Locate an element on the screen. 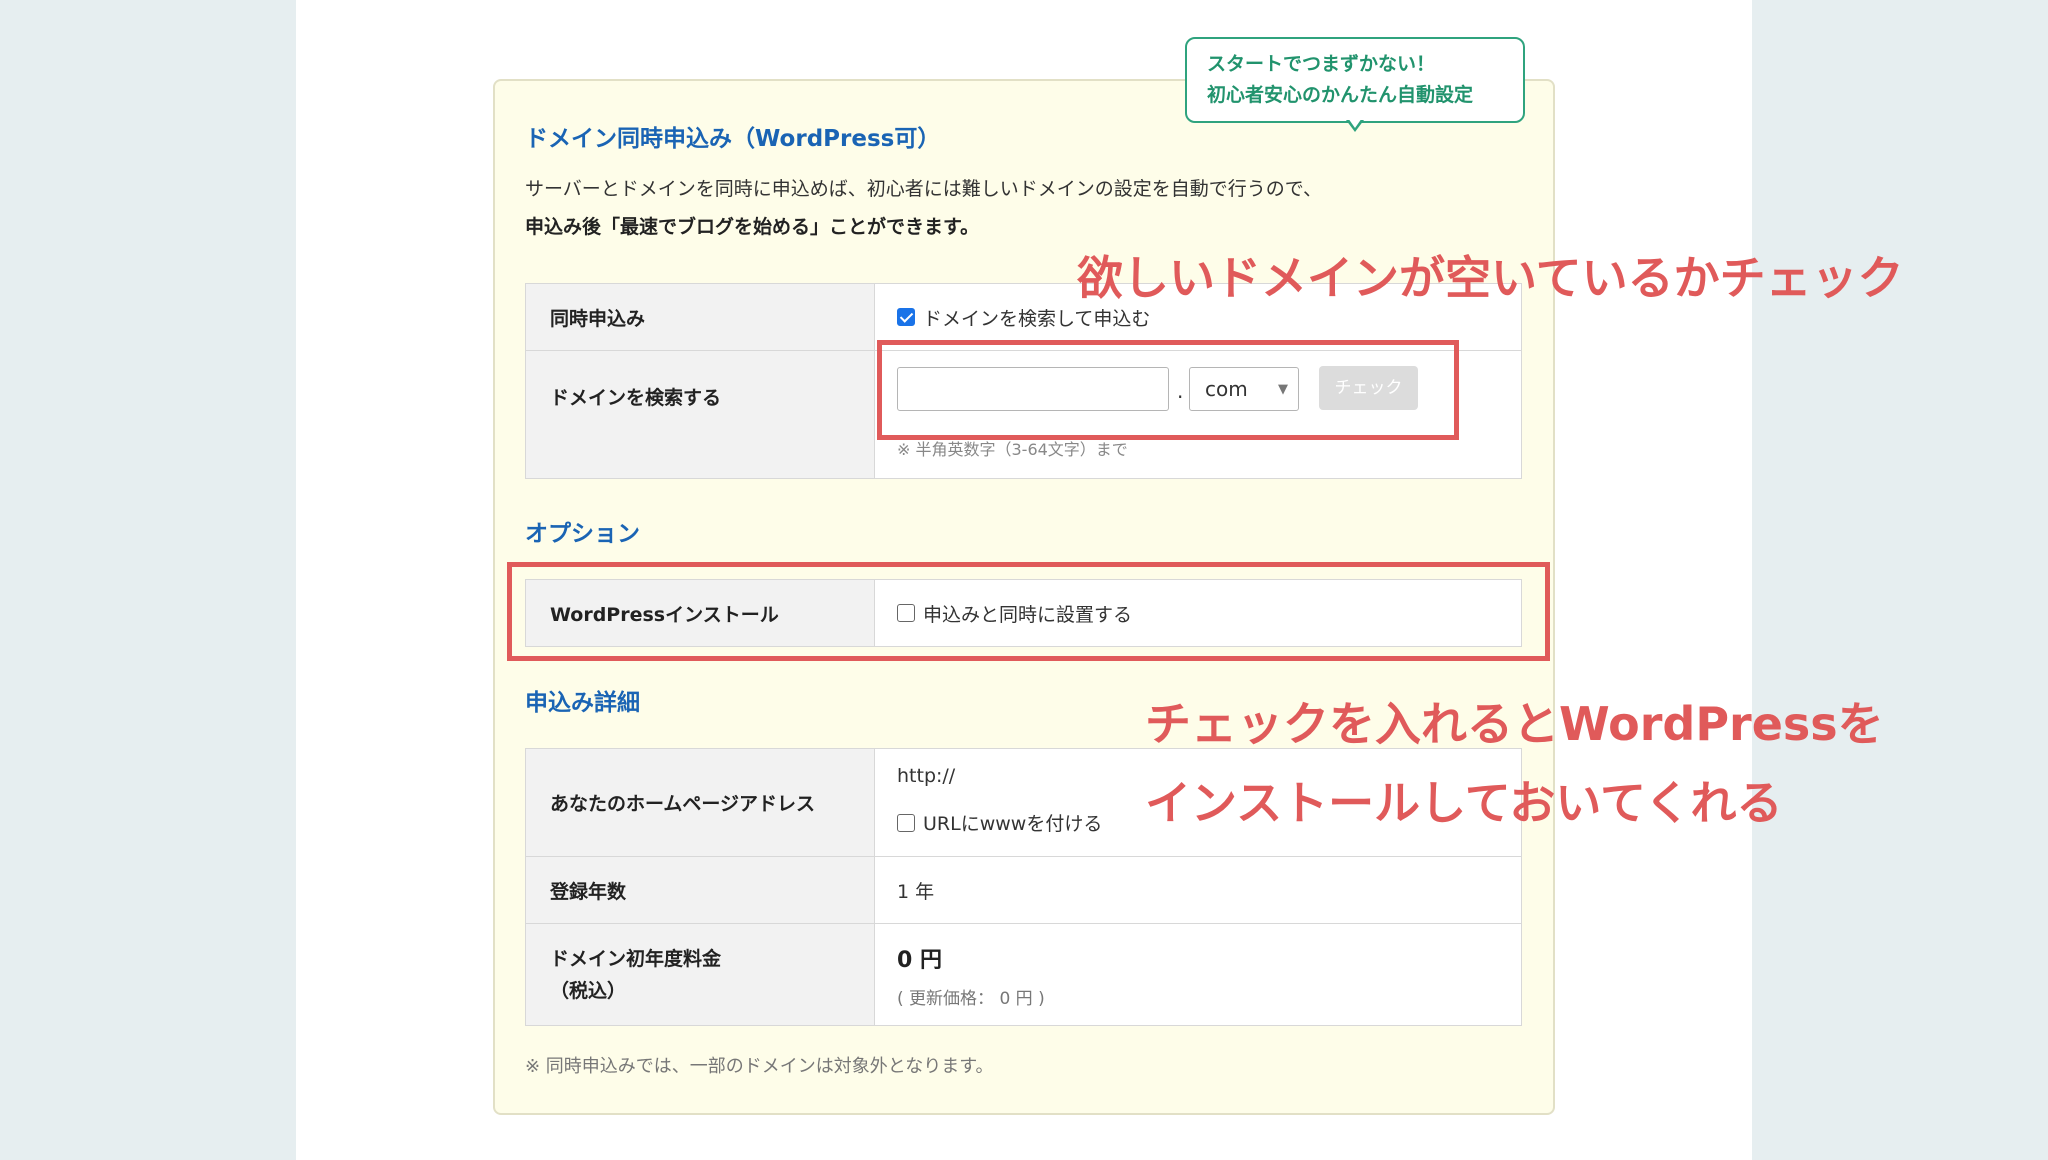 This screenshot has width=2048, height=1160. simultaneous-checkbox is located at coordinates (906, 317).